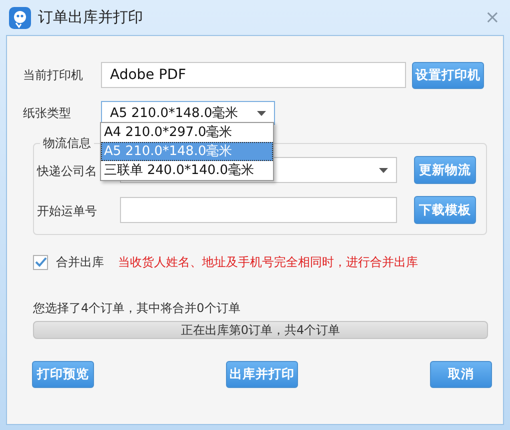 The width and height of the screenshot is (510, 430). I want to click on merge-note: 当收货人姓名、地址及手机号完全相同时，进行合并出库, so click(268, 262).